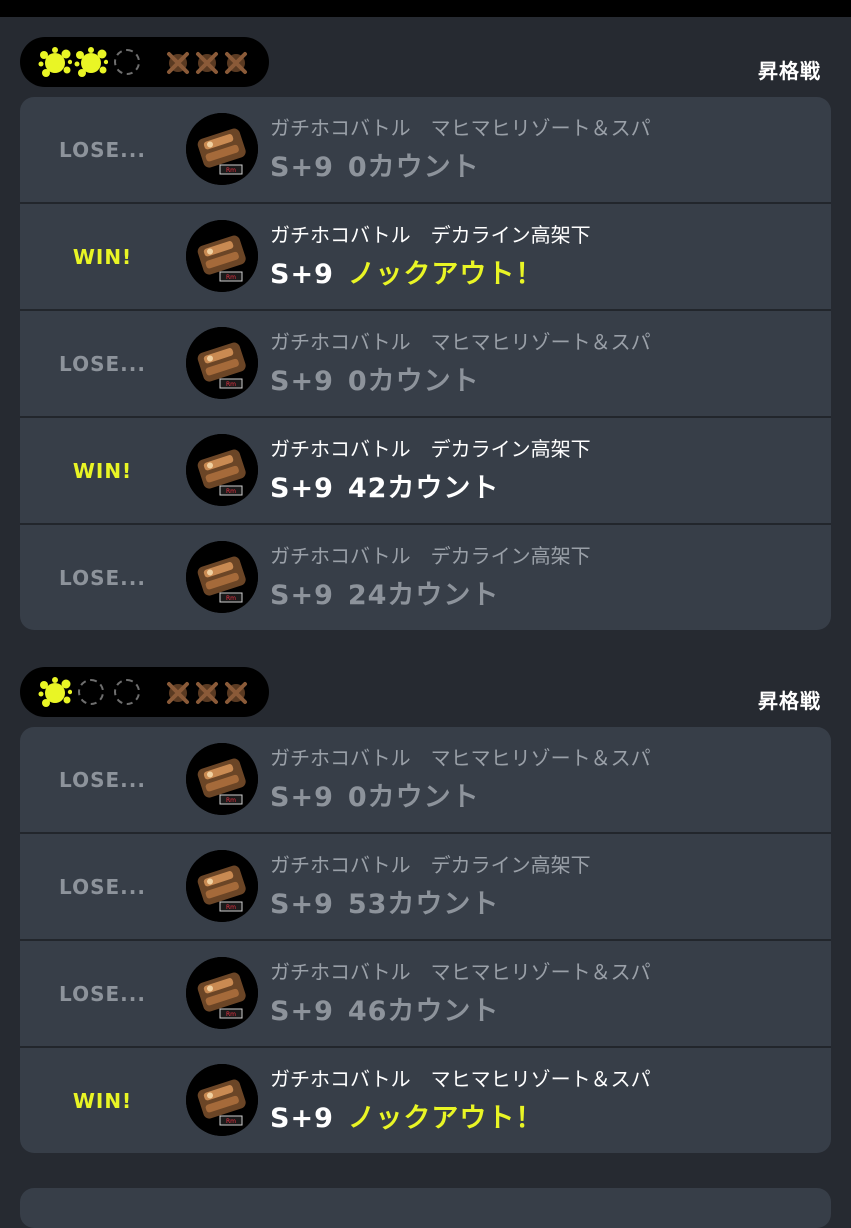  Describe the element at coordinates (423, 595) in the screenshot. I see `count-label: 24カウント` at that location.